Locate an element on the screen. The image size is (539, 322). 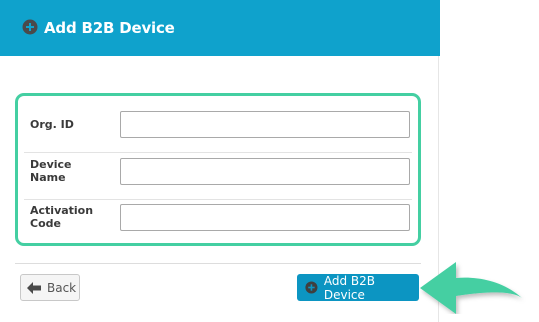
modal-header: Add B2B Device is located at coordinates (220, 28).